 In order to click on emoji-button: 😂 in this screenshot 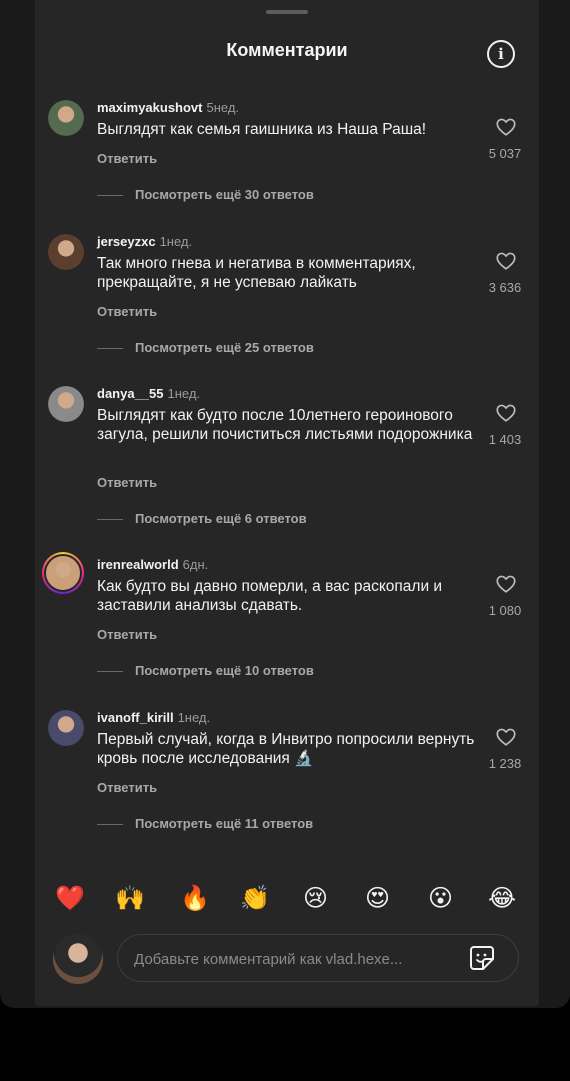, I will do `click(502, 898)`.